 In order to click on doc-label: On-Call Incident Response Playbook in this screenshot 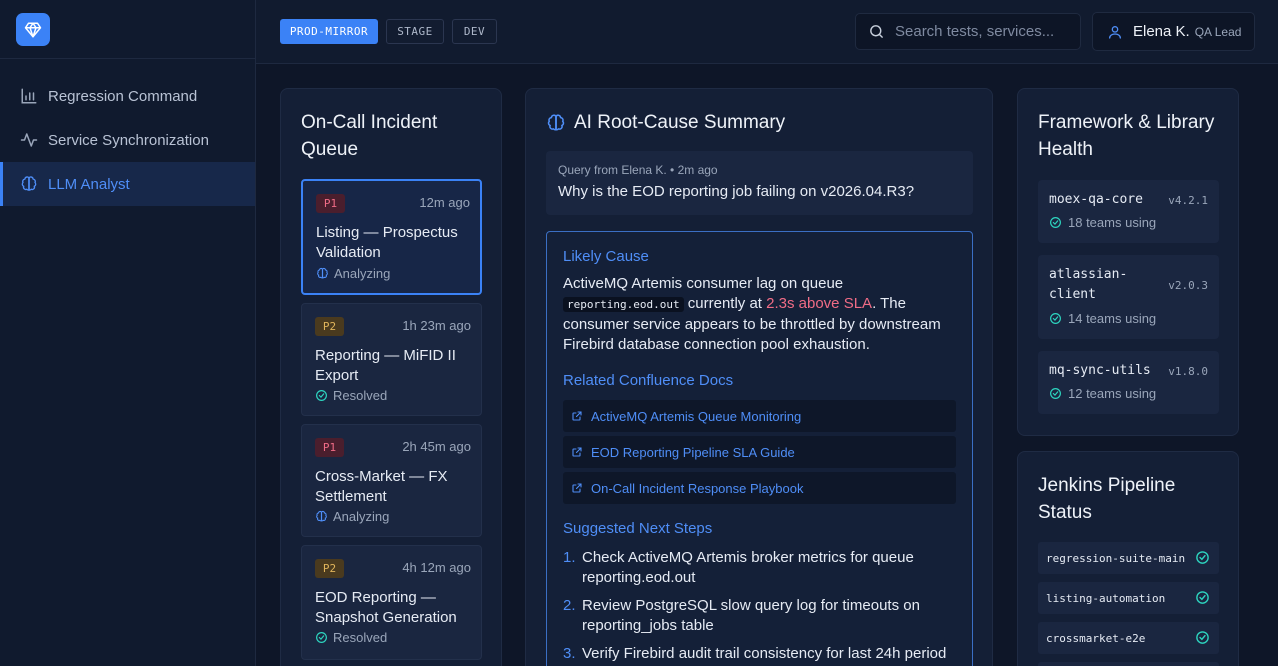, I will do `click(697, 488)`.